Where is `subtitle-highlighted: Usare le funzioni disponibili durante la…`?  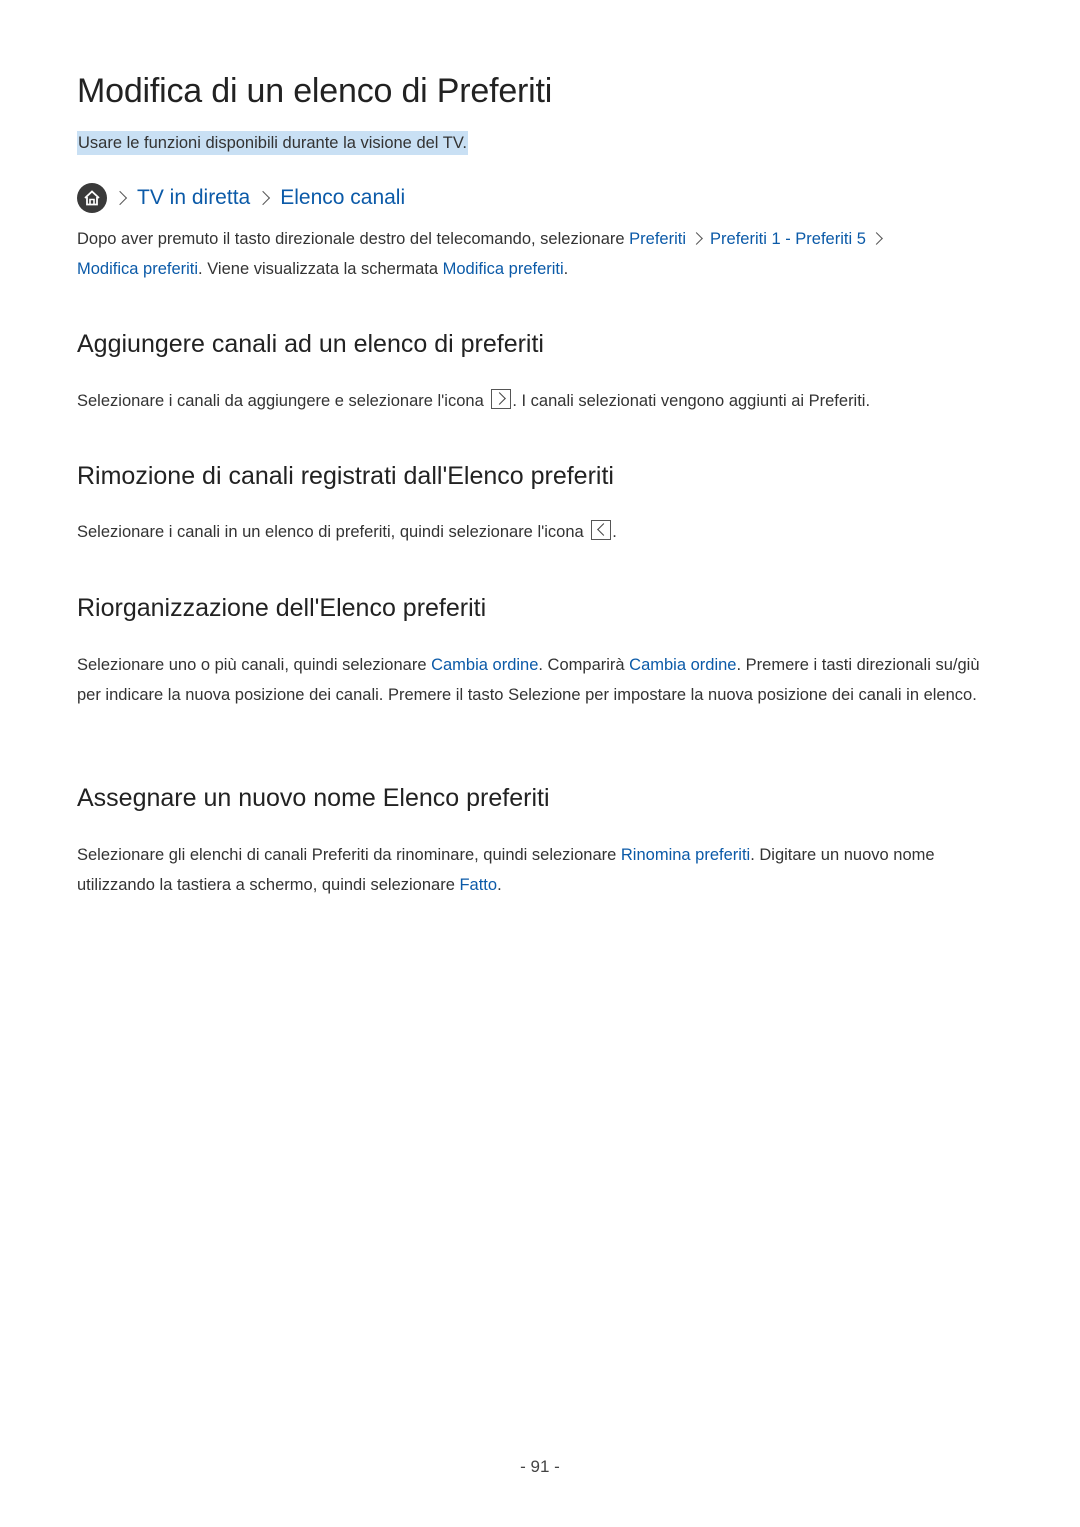 subtitle-highlighted: Usare le funzioni disponibili durante la… is located at coordinates (272, 143).